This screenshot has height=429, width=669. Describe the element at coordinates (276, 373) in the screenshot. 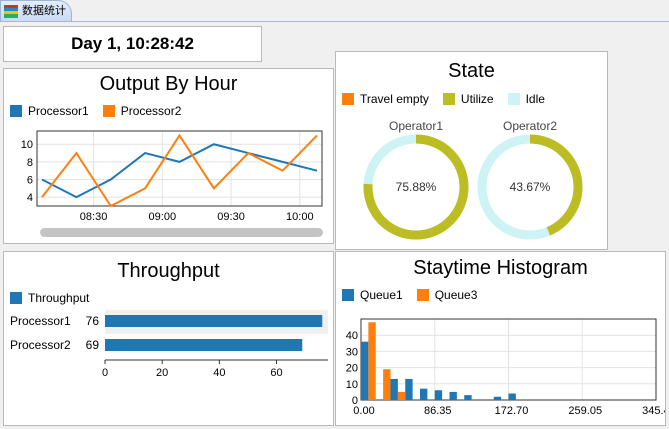

I see `x-tick-label: 60` at that location.